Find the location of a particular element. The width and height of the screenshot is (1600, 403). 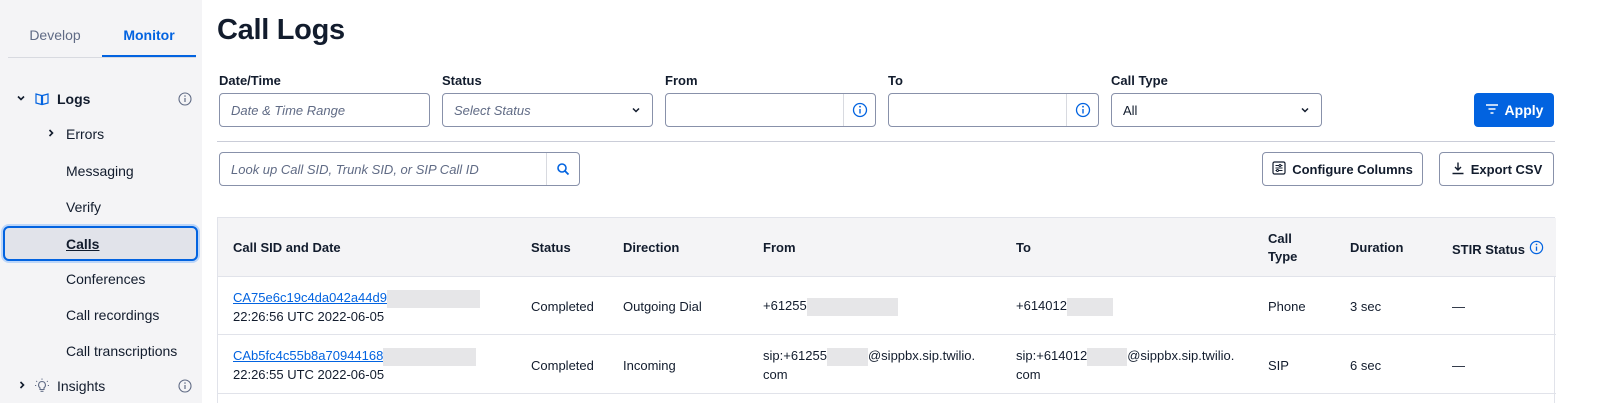

search-icon is located at coordinates (562, 169).